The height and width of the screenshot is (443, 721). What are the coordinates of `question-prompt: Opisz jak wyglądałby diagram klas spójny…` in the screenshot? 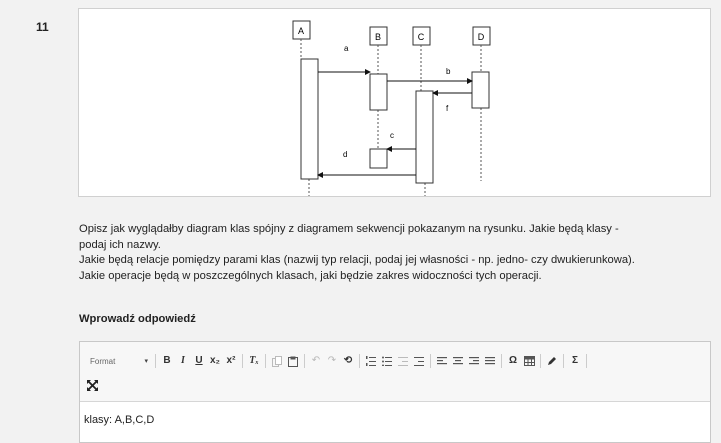 It's located at (394, 253).